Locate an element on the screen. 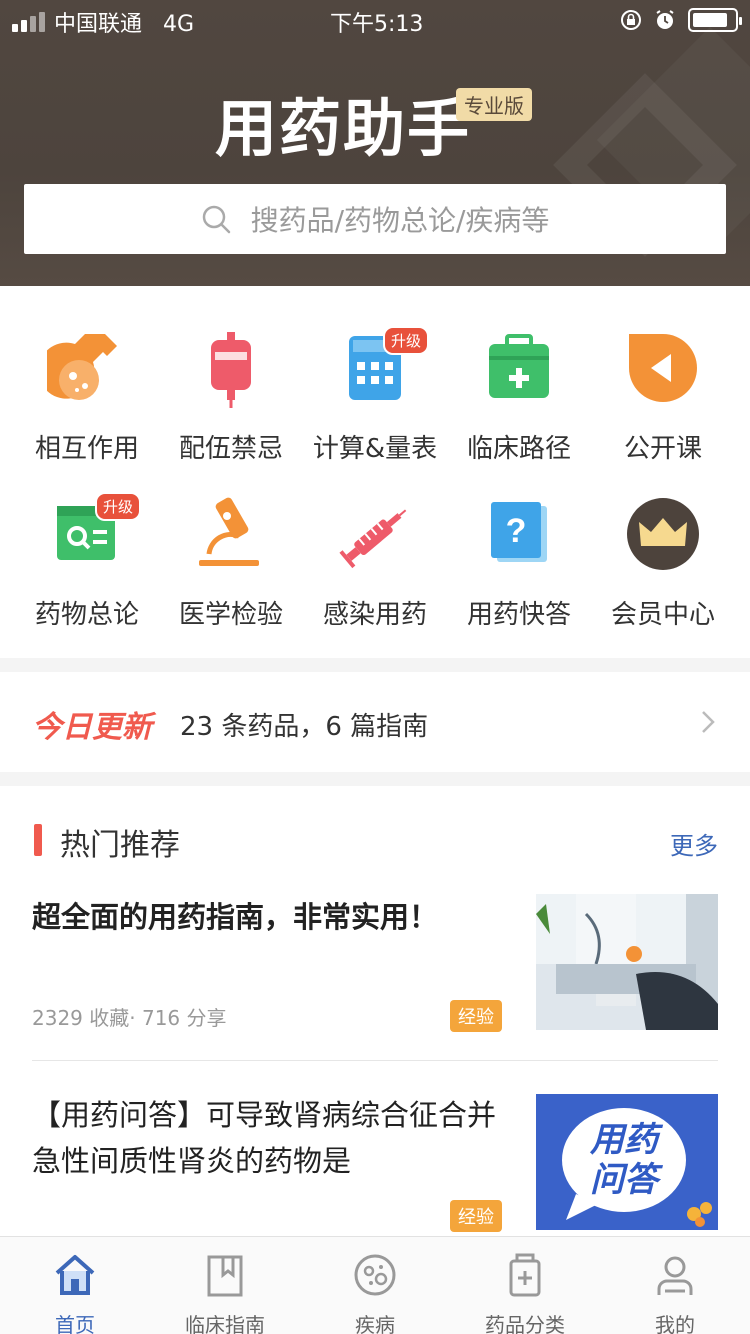  today-update-tag: 今日更新 is located at coordinates (92, 727).